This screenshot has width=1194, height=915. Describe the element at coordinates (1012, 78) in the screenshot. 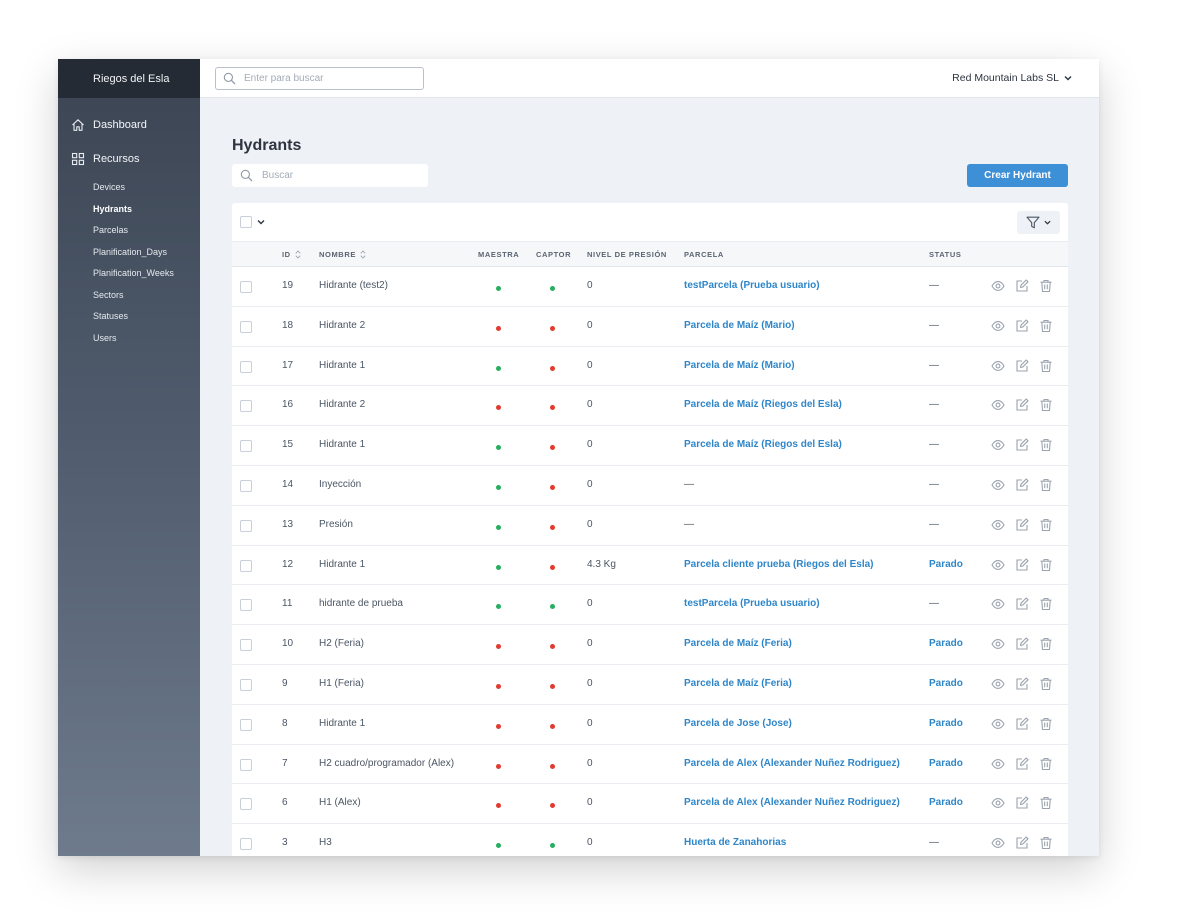

I see `organization-menu: Red Mountain Labs SL` at that location.